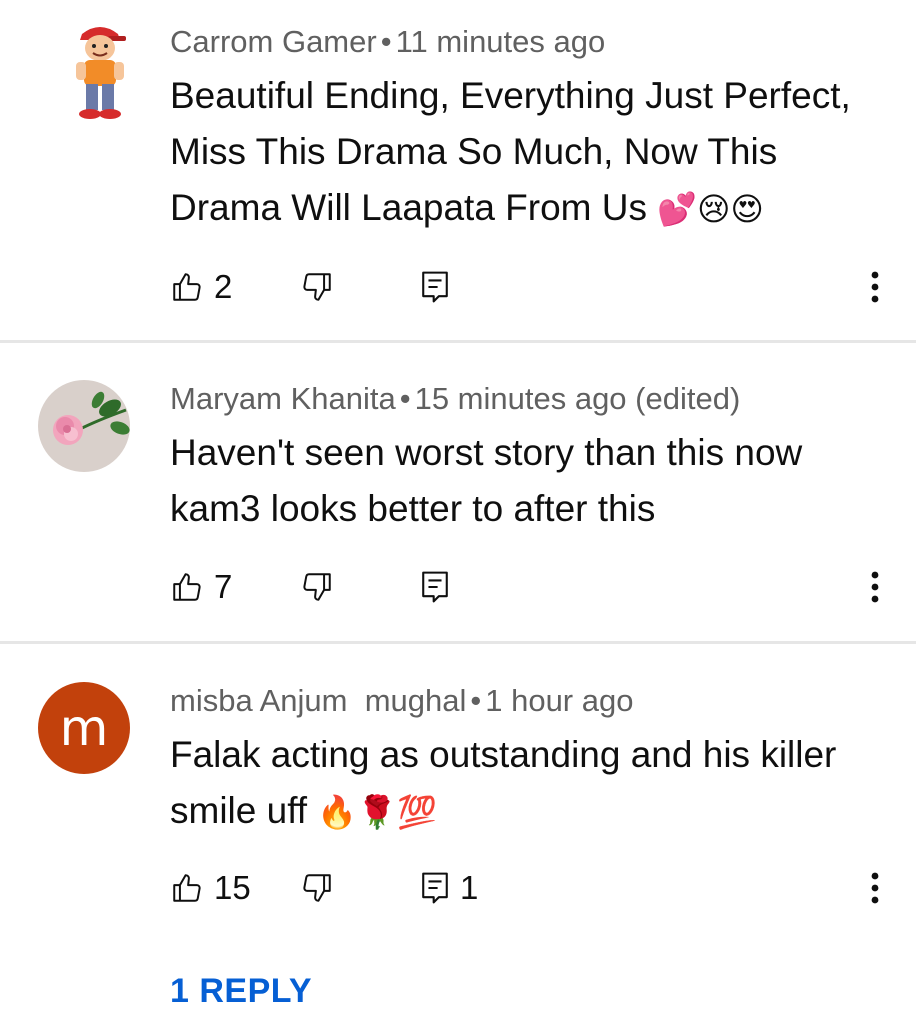 The image size is (916, 1024). I want to click on author-name: misba Anjum mughal, so click(318, 700).